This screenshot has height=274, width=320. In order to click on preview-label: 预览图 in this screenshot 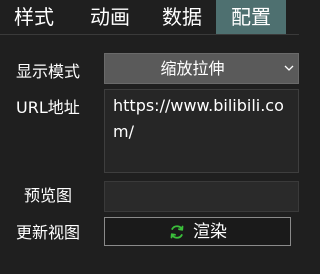, I will do `click(48, 195)`.